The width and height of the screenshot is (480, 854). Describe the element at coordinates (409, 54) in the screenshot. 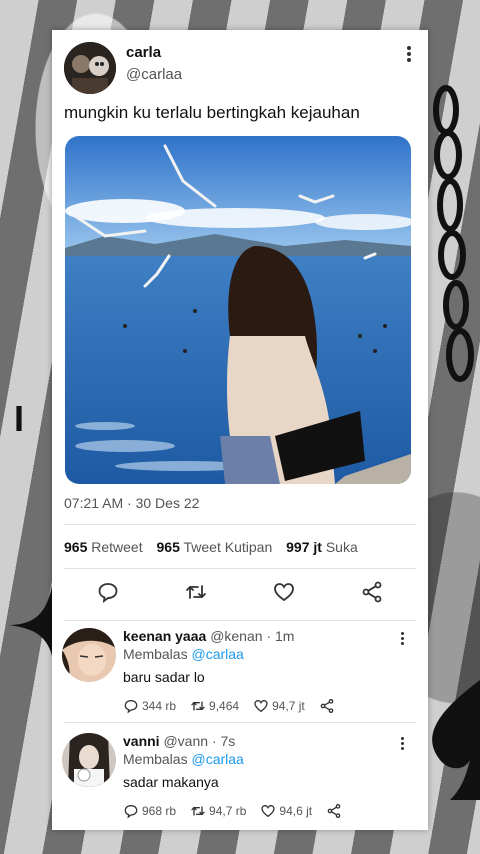

I see `more-options-icon` at that location.